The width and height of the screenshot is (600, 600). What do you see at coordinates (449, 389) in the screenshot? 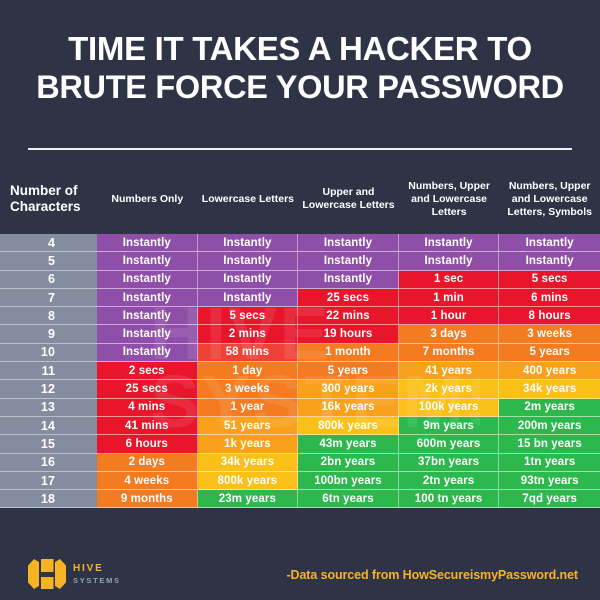
I see `crack-time-cell: 2k years` at bounding box center [449, 389].